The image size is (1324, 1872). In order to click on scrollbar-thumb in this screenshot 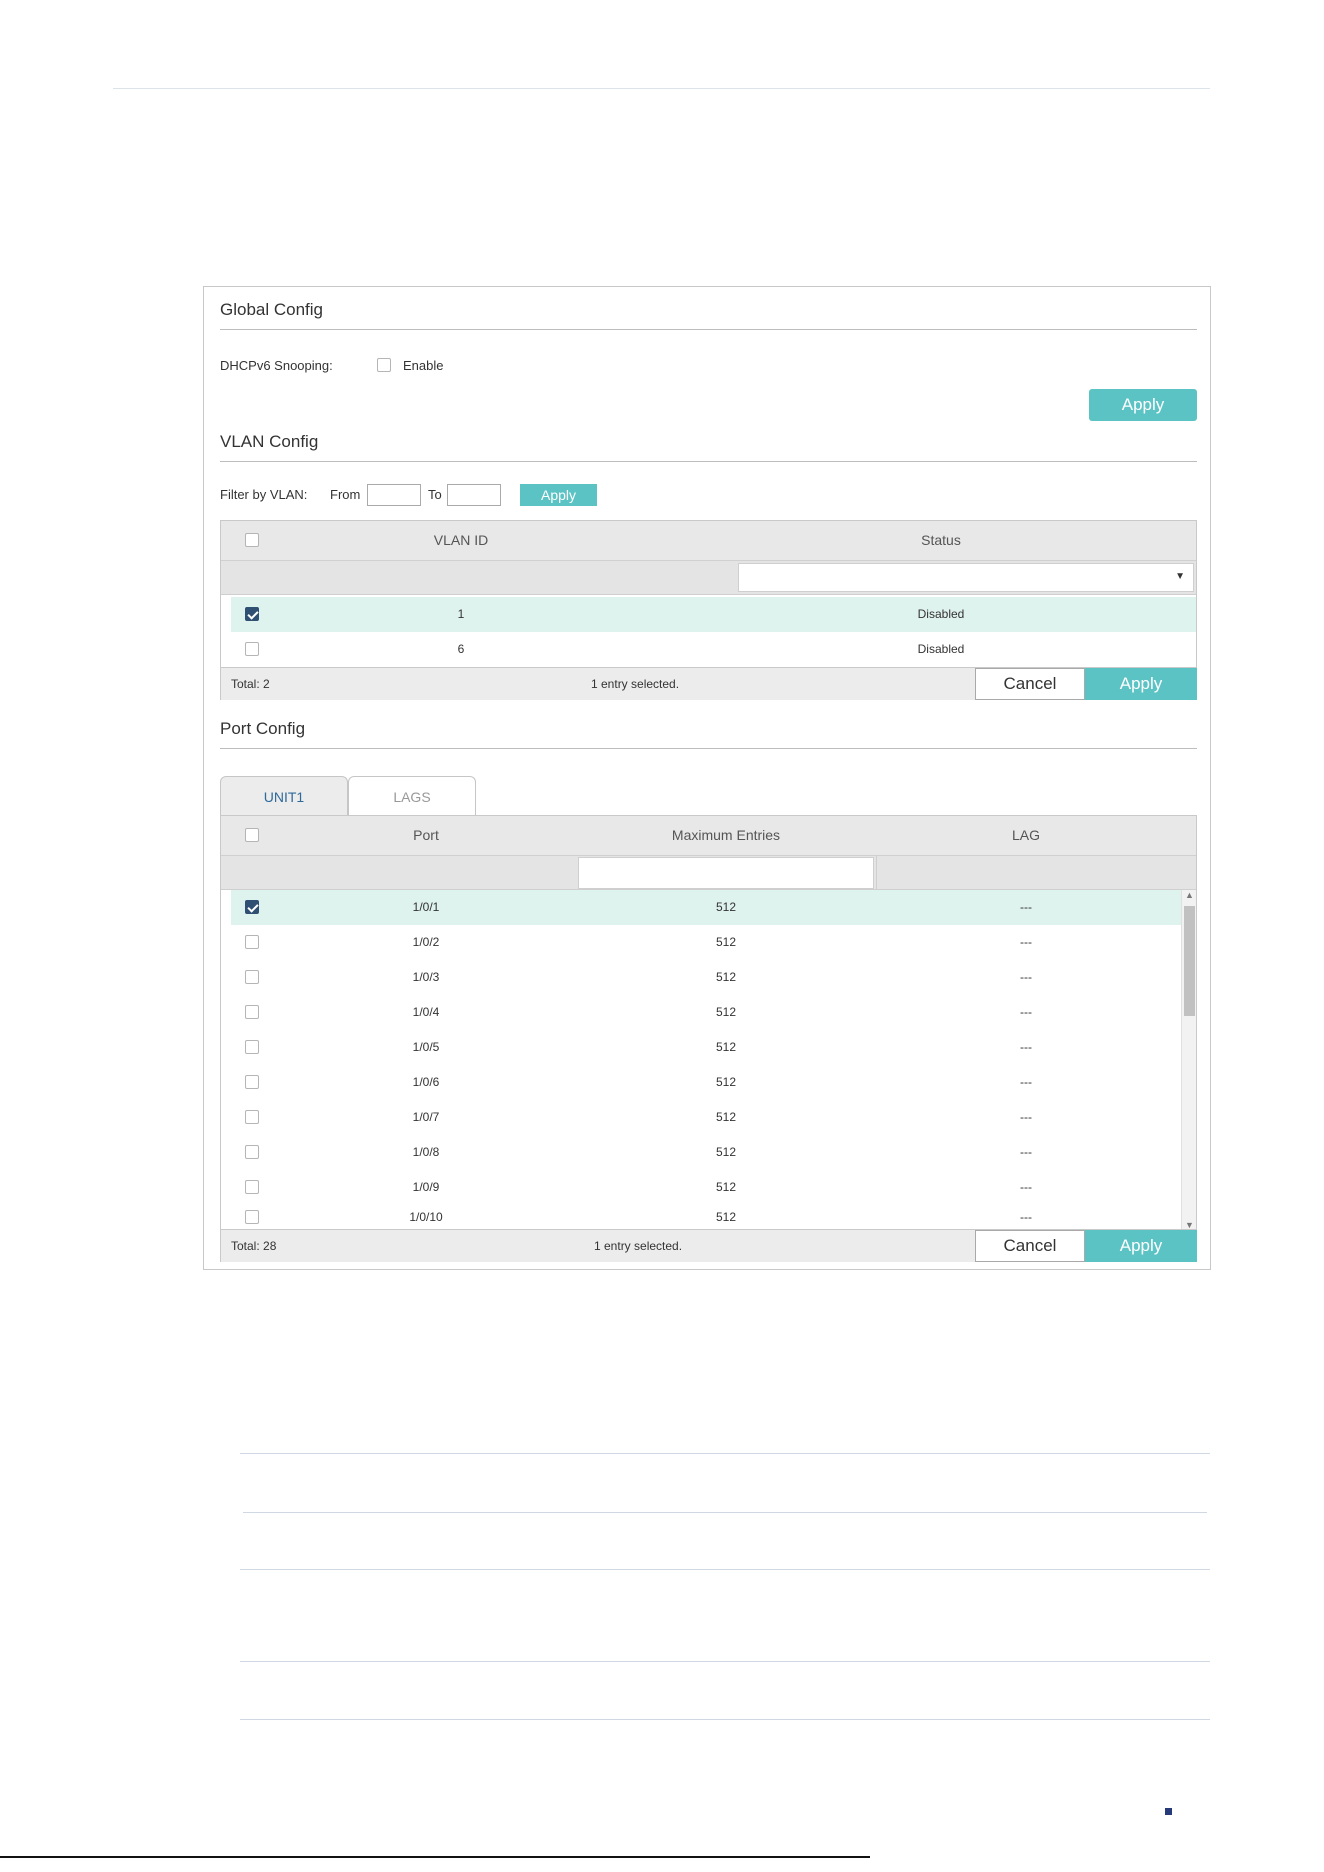, I will do `click(1189, 961)`.